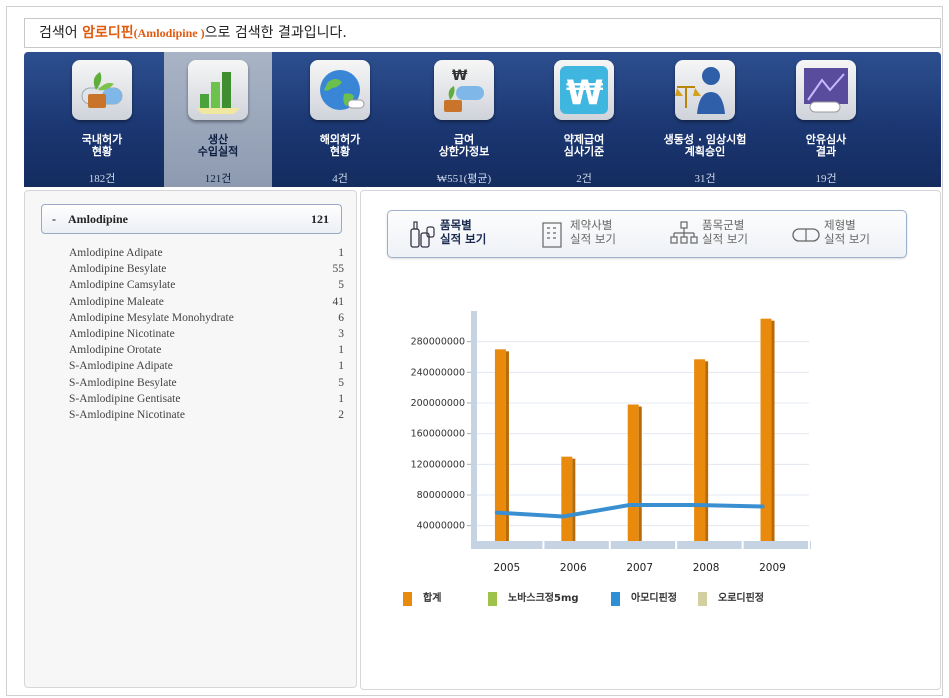 The image size is (949, 698). Describe the element at coordinates (705, 90) in the screenshot. I see `scales-person-icon` at that location.